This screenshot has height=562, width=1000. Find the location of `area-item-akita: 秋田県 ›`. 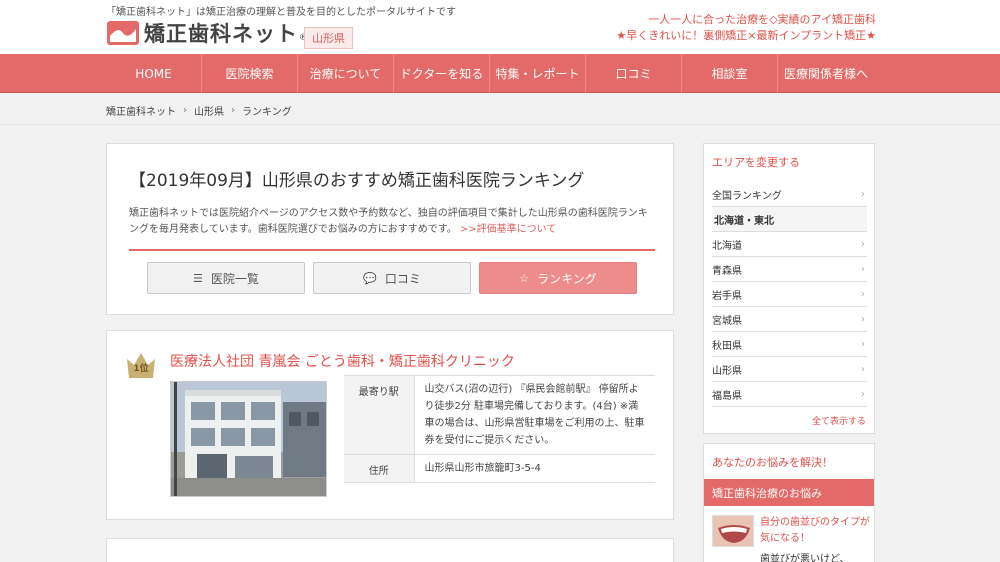

area-item-akita: 秋田県 › is located at coordinates (789, 344).